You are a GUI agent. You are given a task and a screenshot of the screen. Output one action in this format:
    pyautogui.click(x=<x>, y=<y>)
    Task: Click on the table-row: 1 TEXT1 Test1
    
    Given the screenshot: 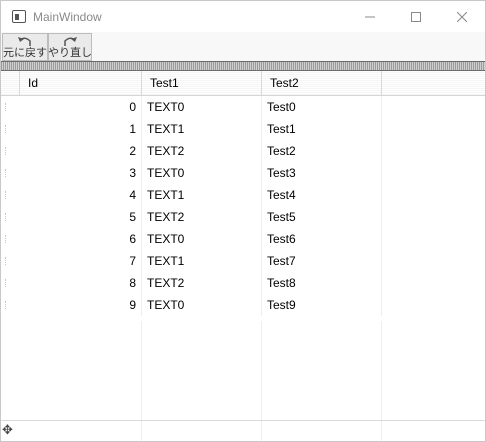 What is the action you would take?
    pyautogui.click(x=243, y=129)
    